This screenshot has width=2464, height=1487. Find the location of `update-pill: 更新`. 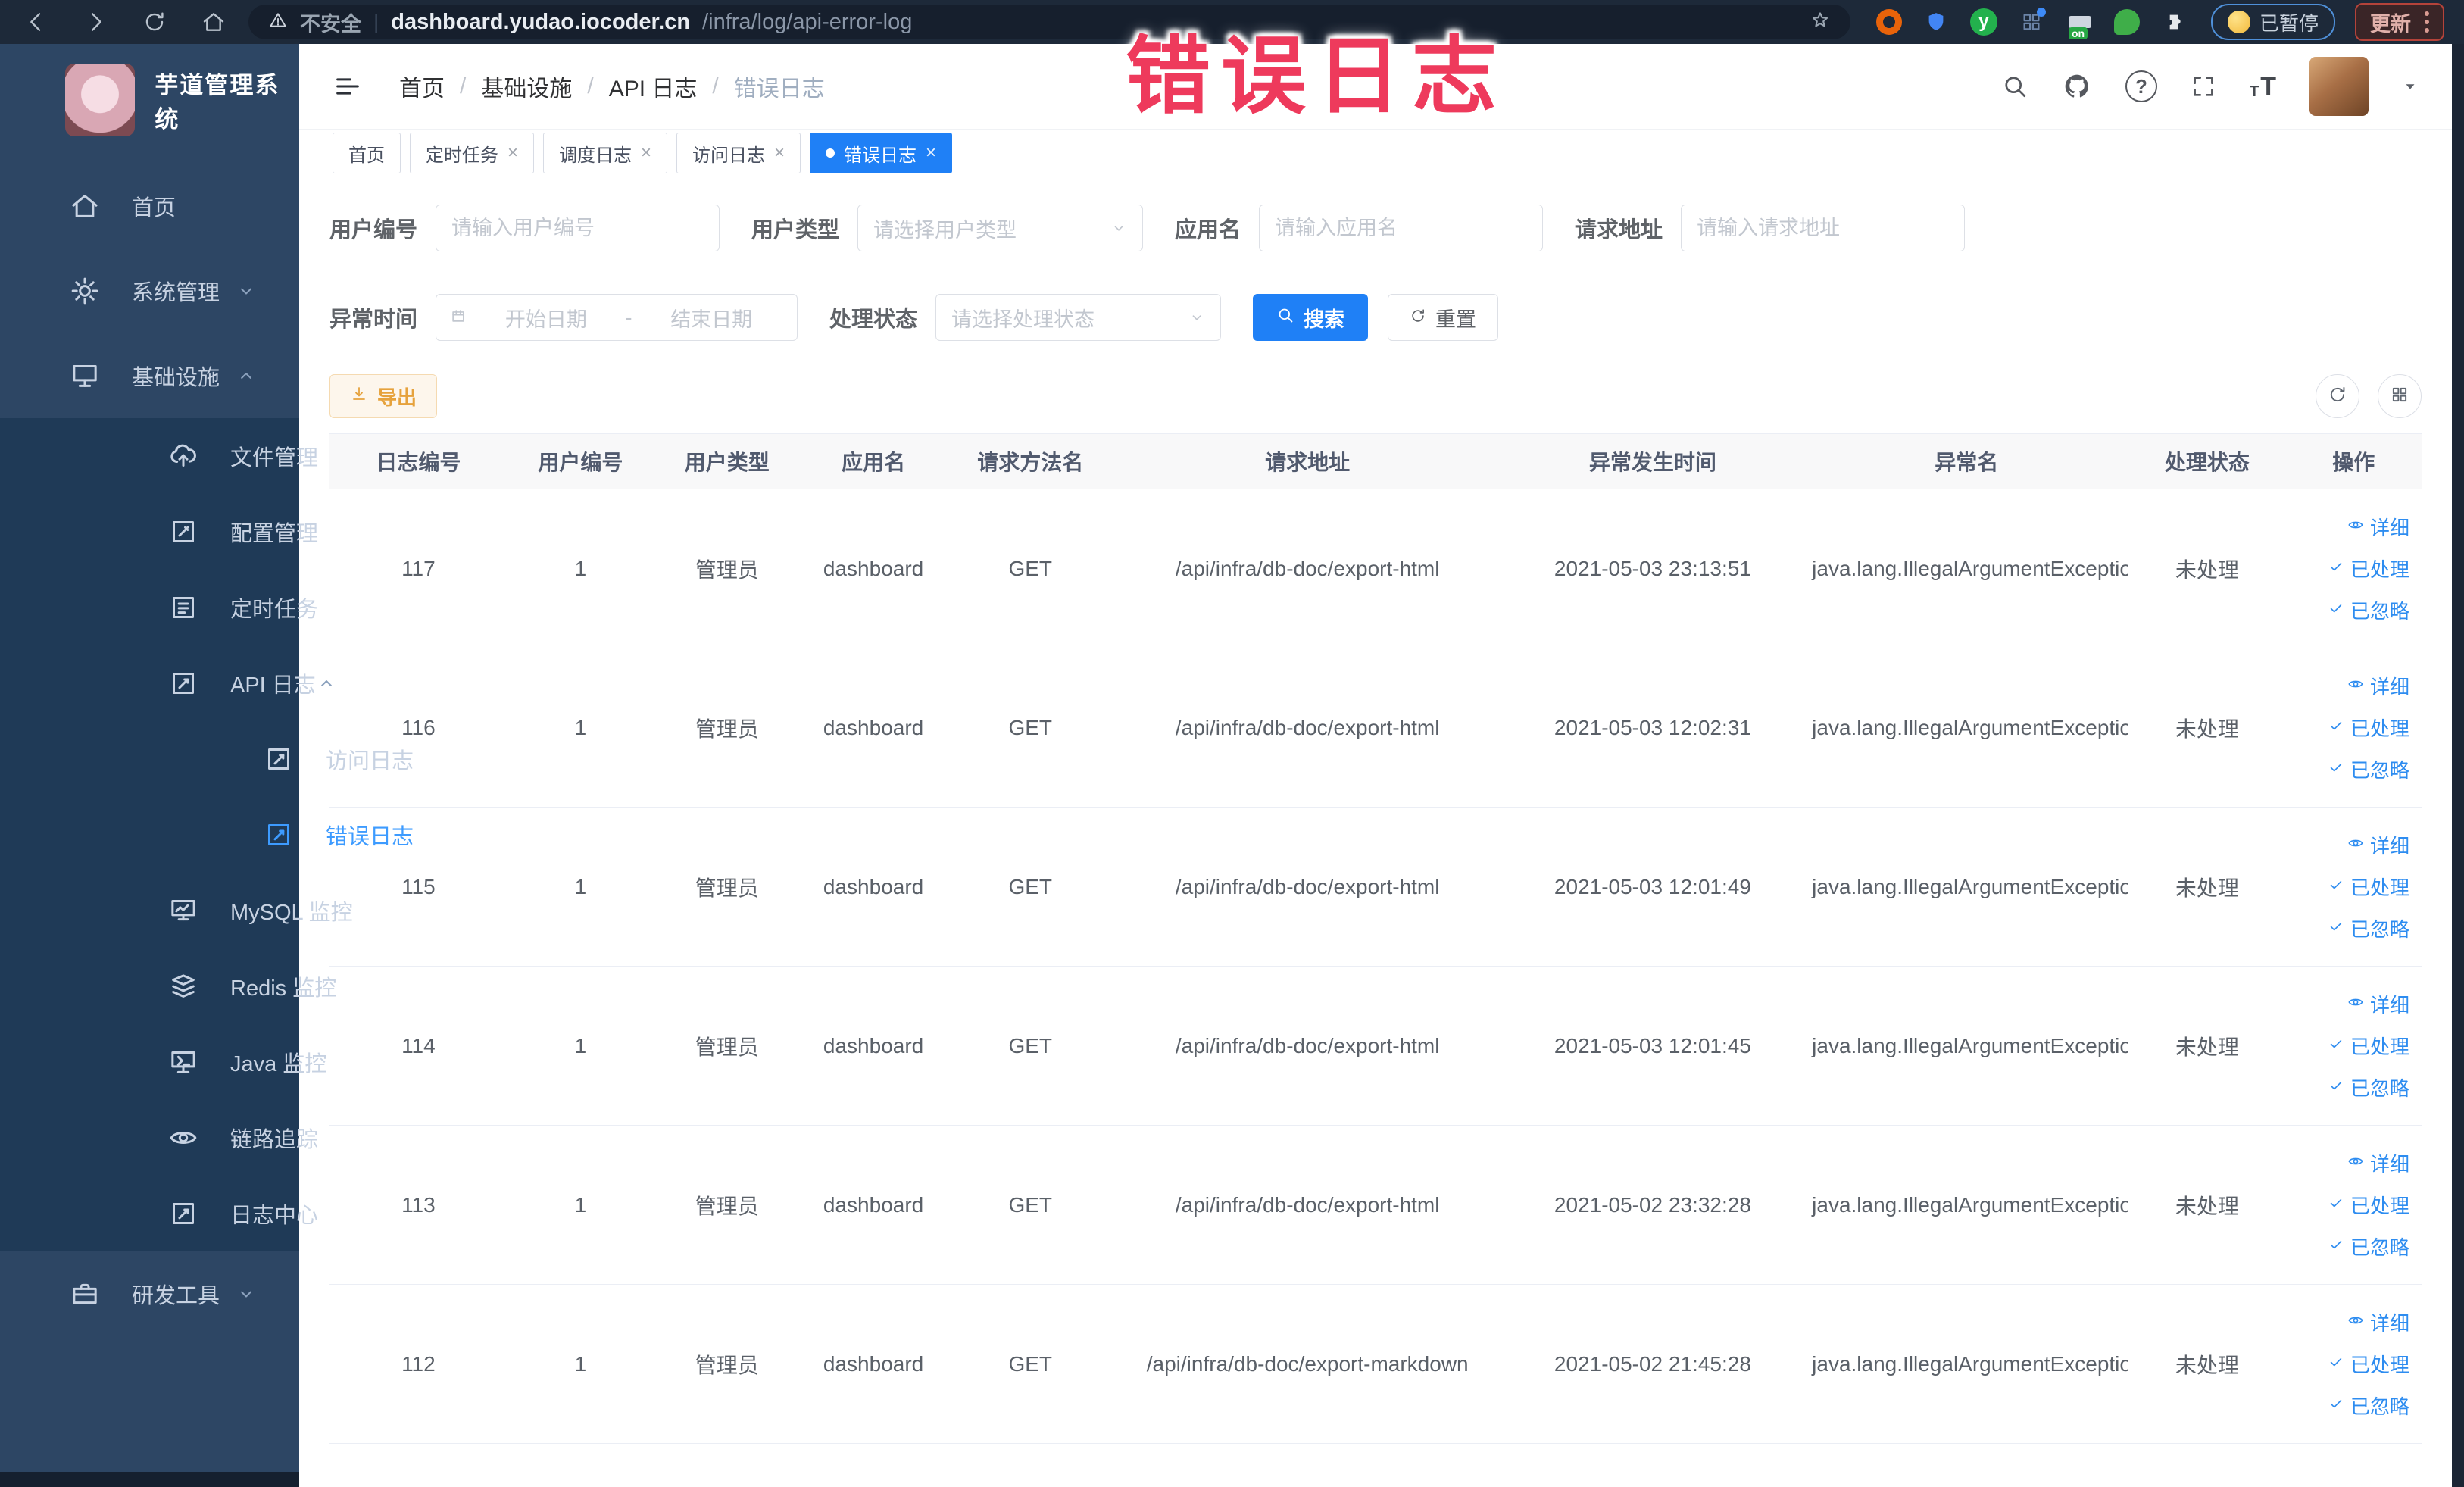

update-pill: 更新 is located at coordinates (2399, 22).